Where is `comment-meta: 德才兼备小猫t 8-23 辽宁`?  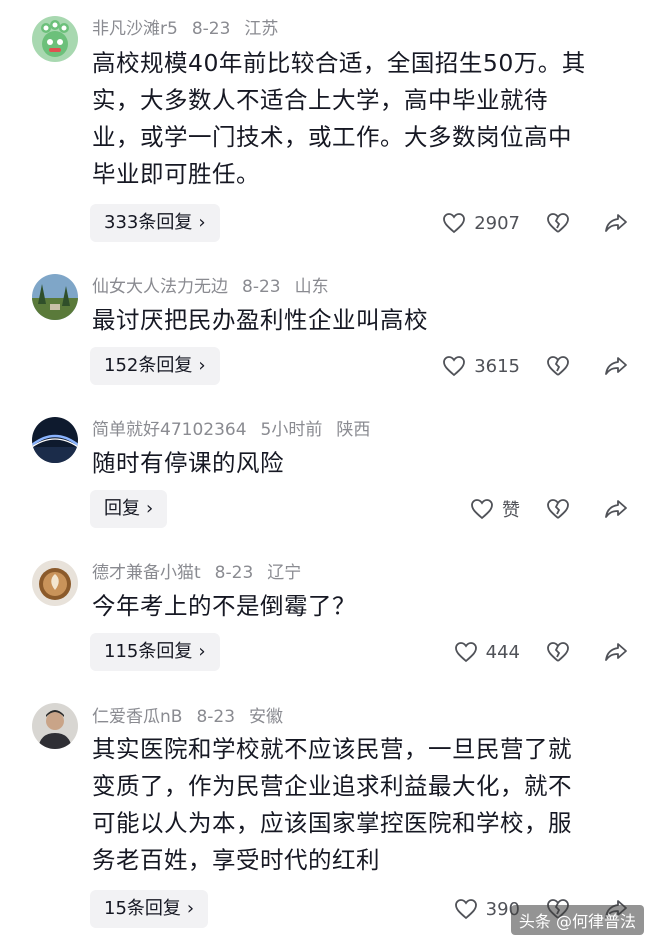
comment-meta: 德才兼备小猫t 8-23 辽宁 is located at coordinates (203, 573).